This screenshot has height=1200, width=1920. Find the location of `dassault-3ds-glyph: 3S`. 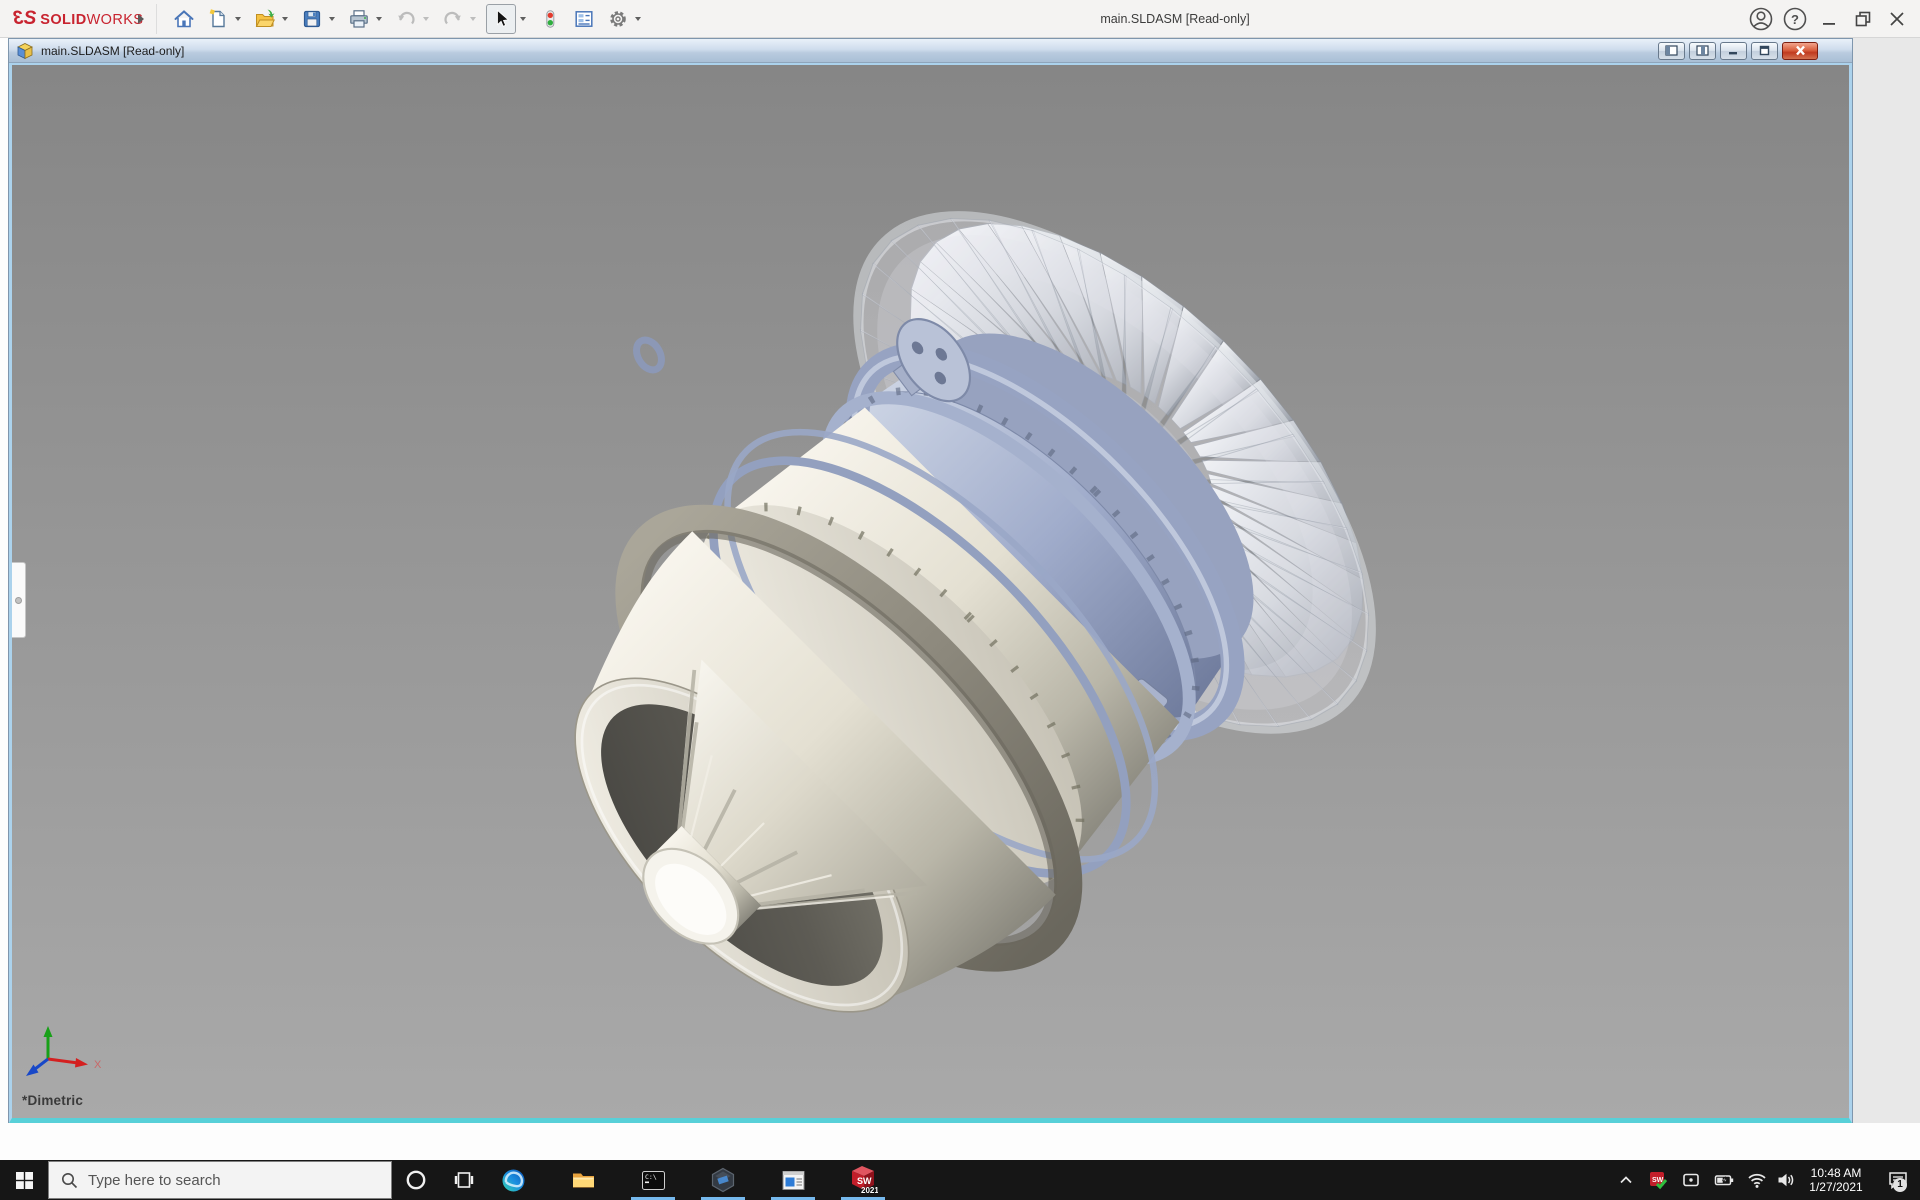

dassault-3ds-glyph: 3S is located at coordinates (25, 18).